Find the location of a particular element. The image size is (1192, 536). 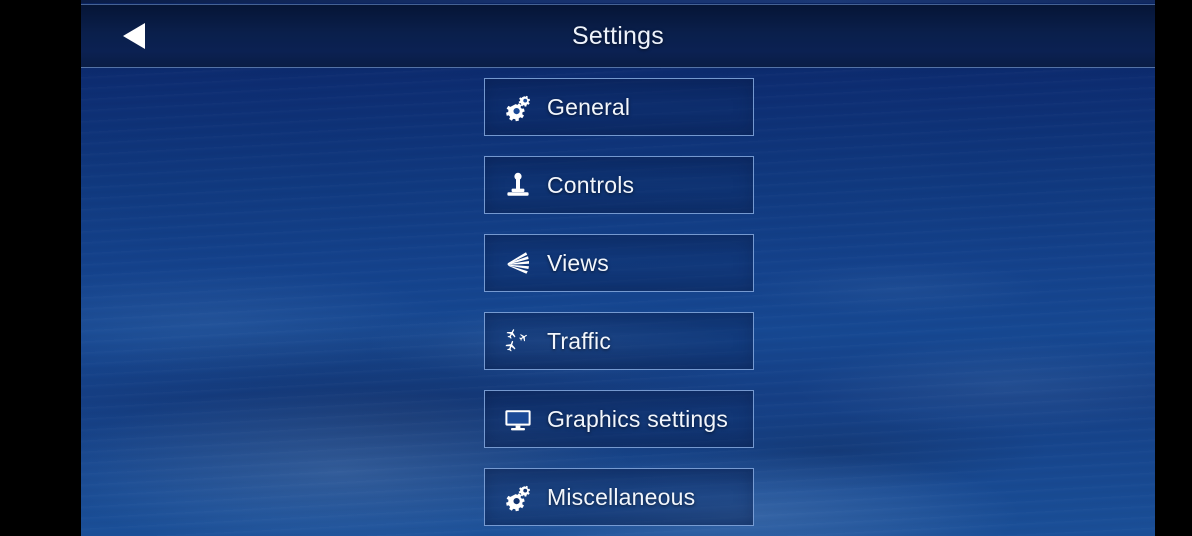

back-button is located at coordinates (136, 36).